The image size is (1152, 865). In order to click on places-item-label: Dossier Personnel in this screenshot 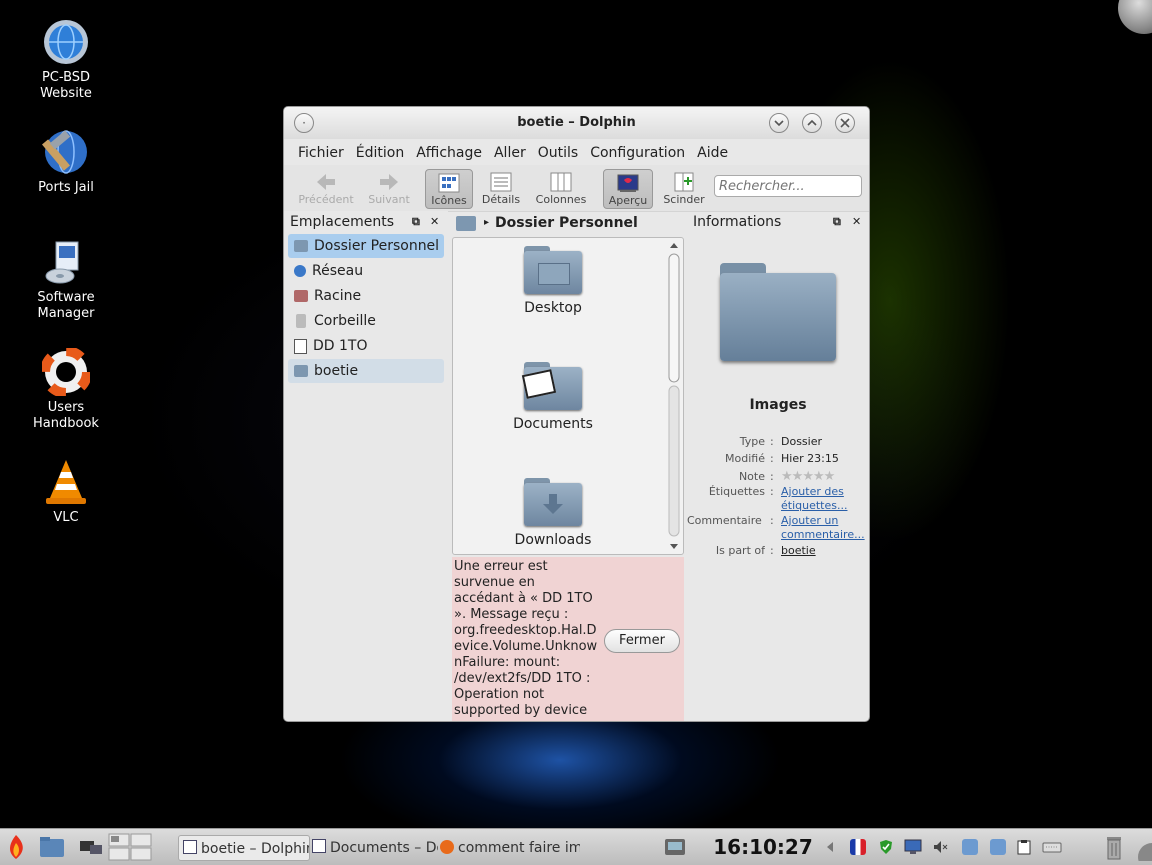, I will do `click(377, 246)`.